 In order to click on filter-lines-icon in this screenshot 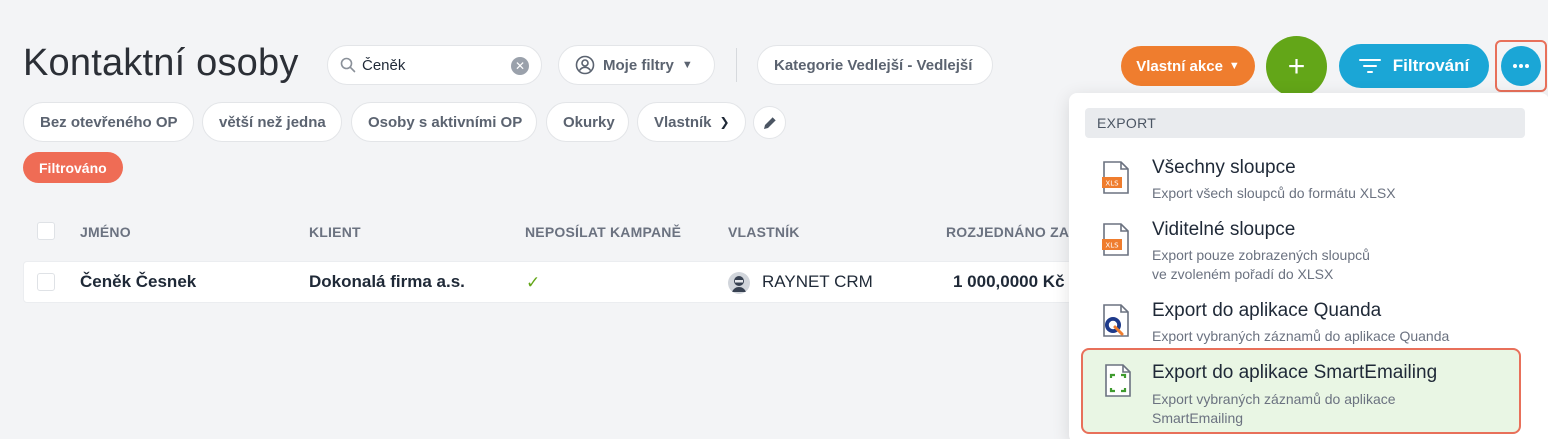, I will do `click(1369, 66)`.